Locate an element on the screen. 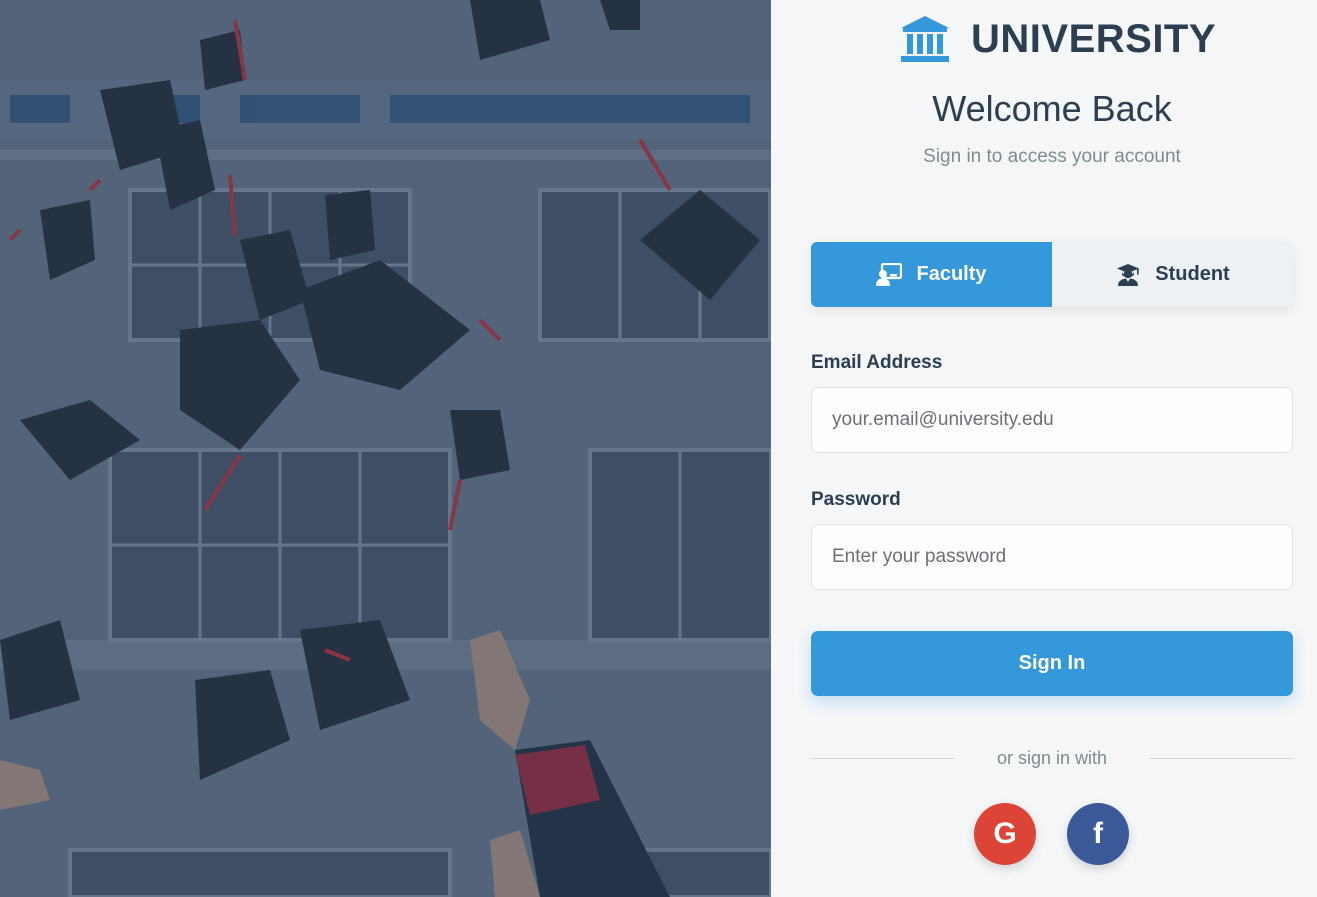 The height and width of the screenshot is (897, 1317). role-tabs: Faculty Student is located at coordinates (1052, 274).